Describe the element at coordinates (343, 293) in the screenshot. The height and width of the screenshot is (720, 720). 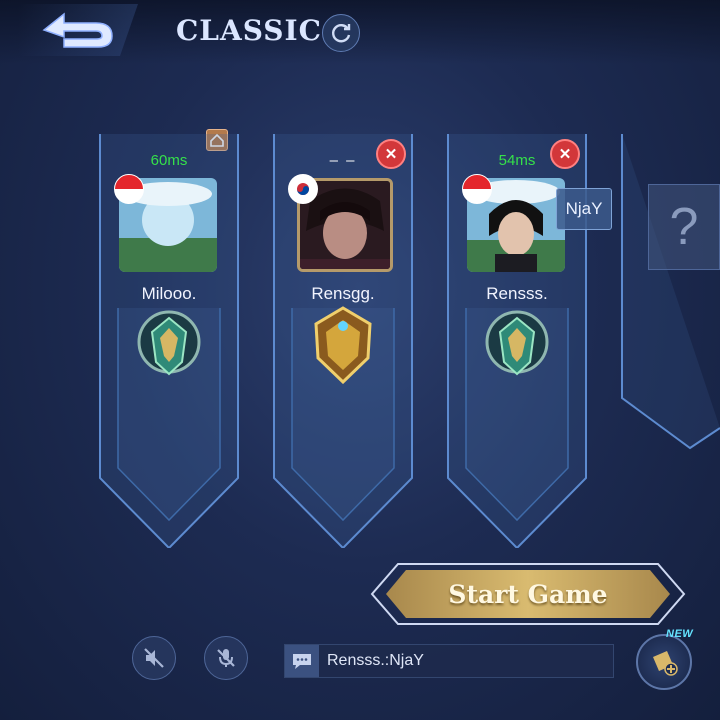
I see `player-name: Rensgg.` at that location.